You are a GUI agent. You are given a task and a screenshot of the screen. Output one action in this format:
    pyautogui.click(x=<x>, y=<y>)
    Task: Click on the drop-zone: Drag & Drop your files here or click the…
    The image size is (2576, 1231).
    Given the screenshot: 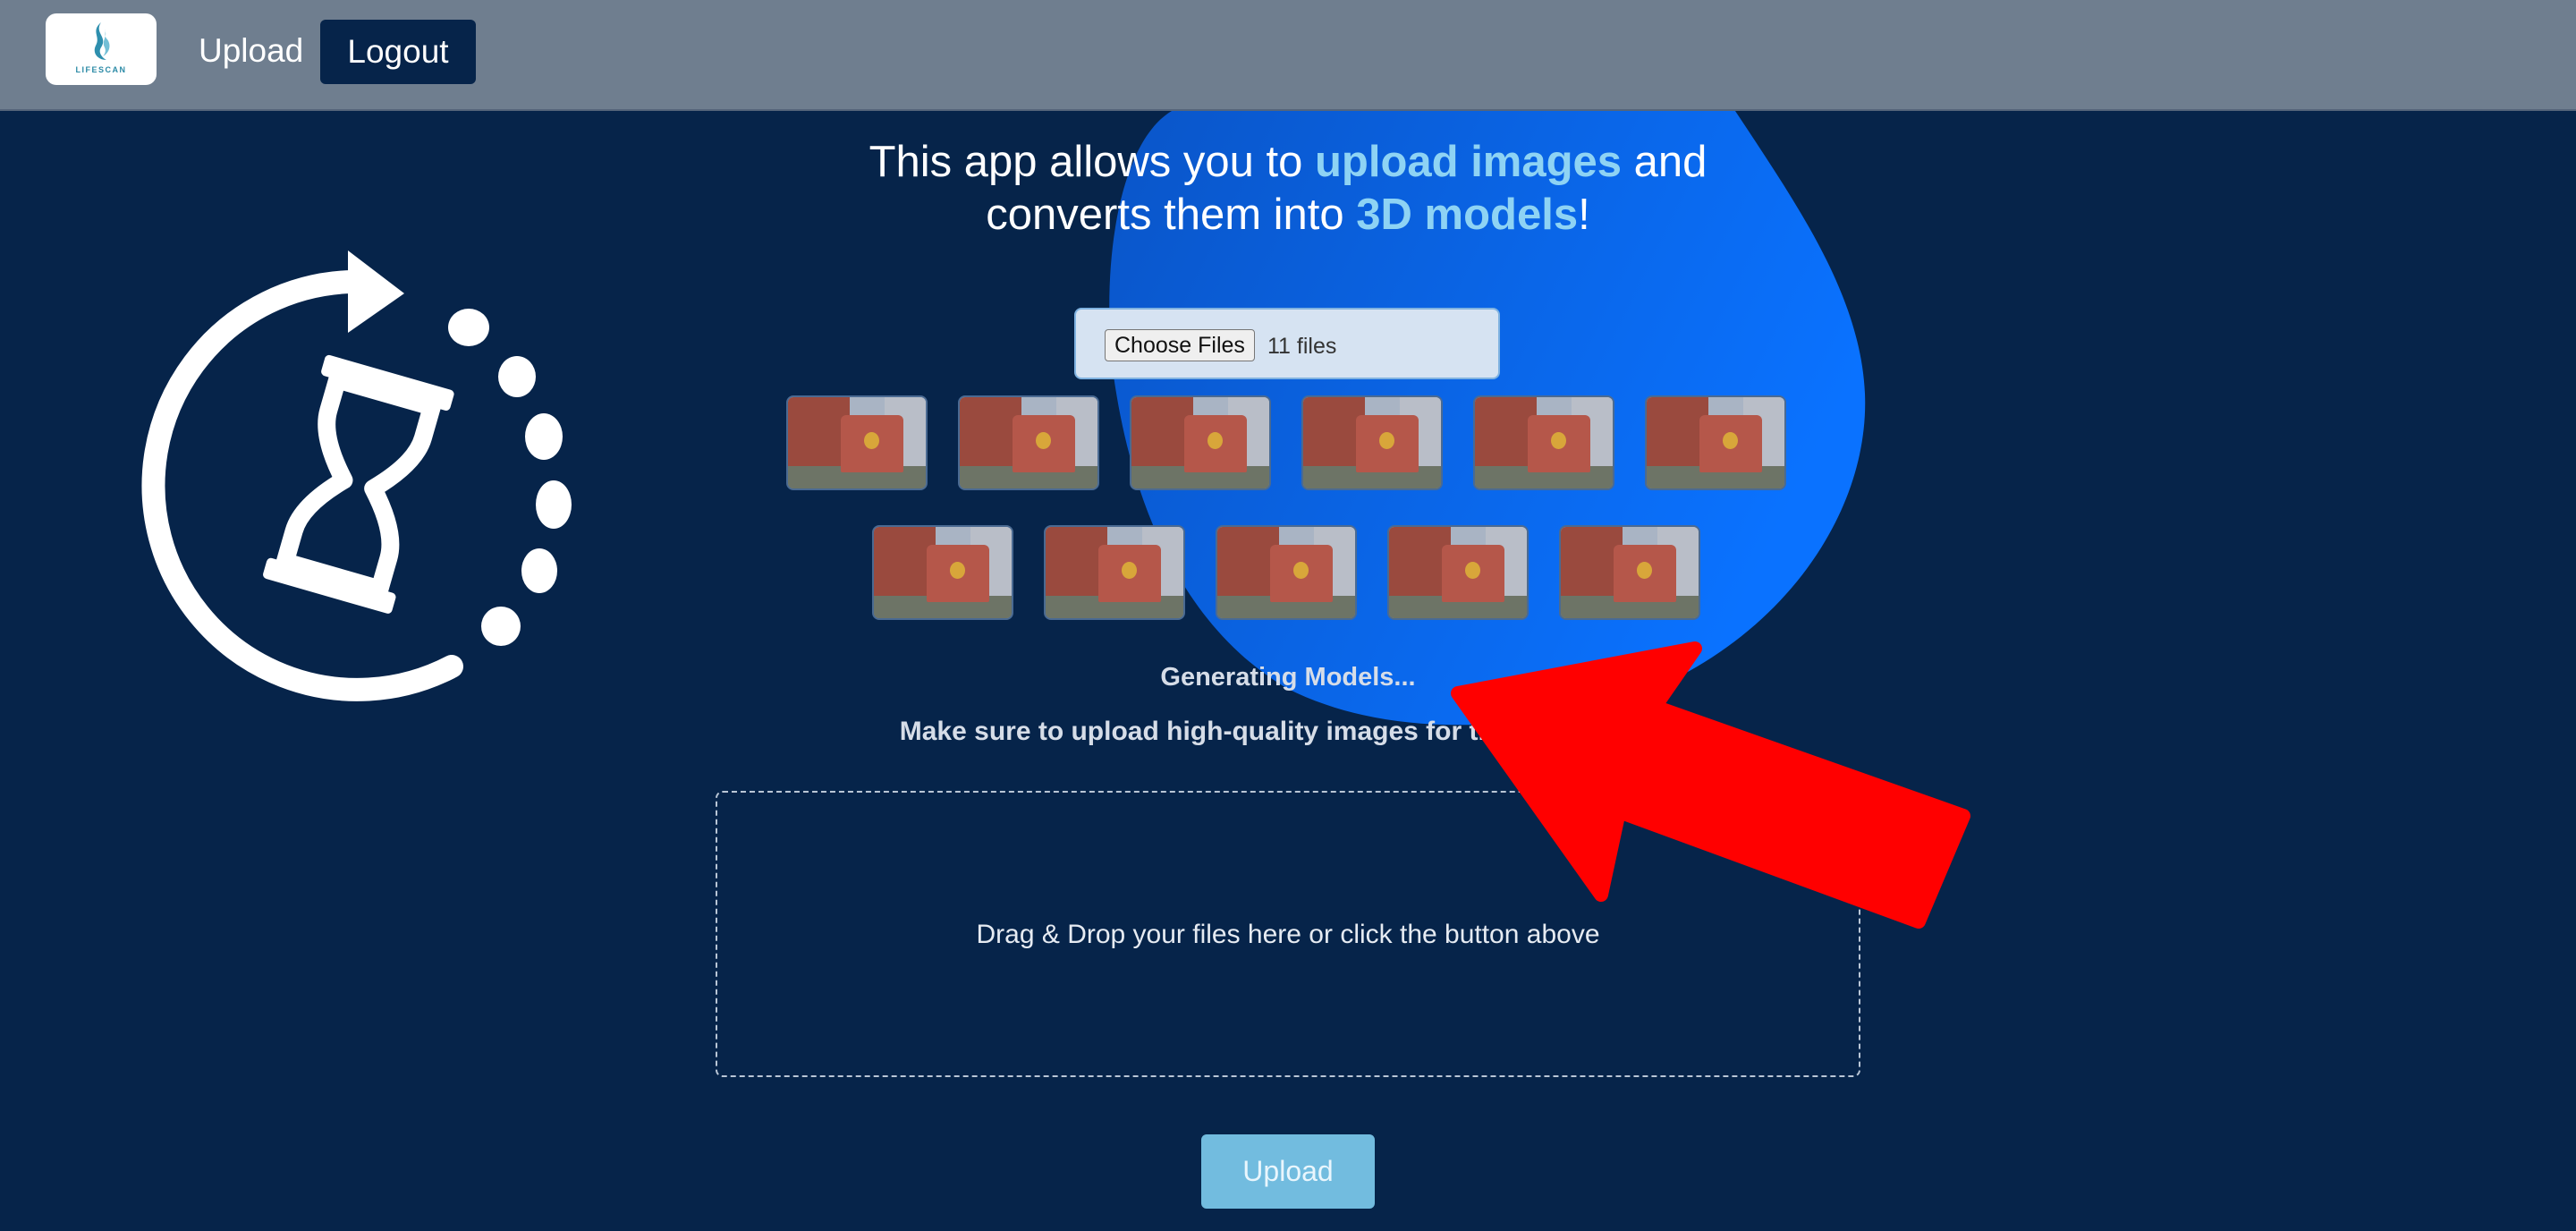 What is the action you would take?
    pyautogui.click(x=1288, y=934)
    